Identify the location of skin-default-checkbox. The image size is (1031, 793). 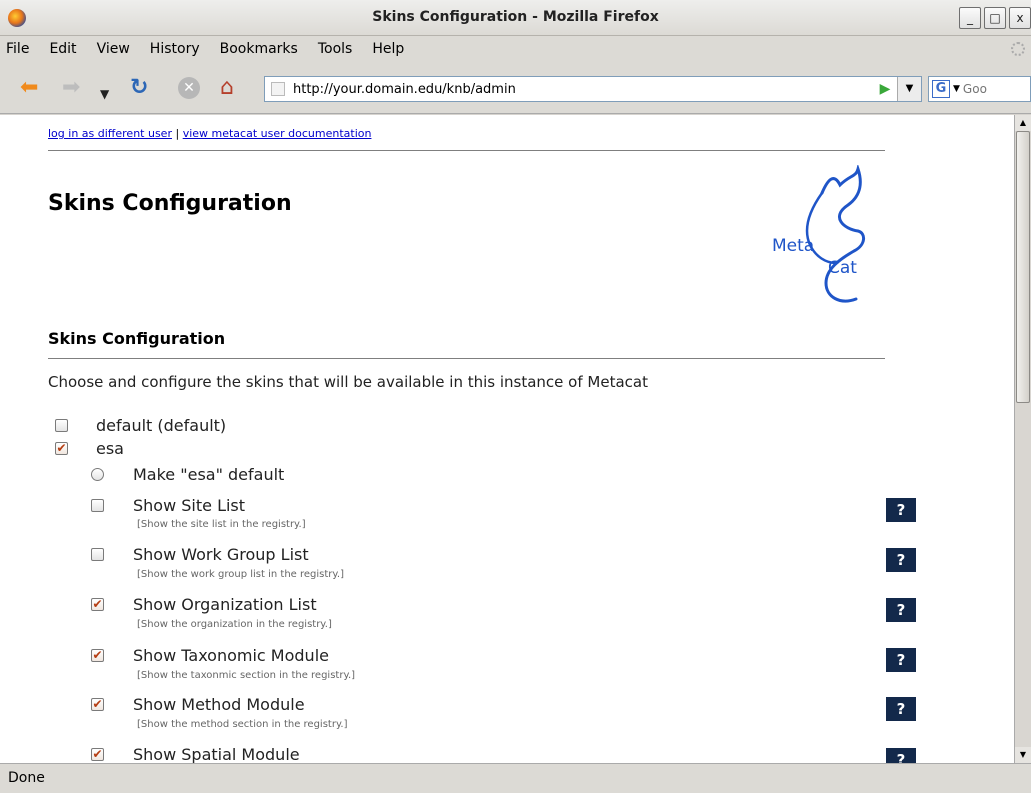
(61, 425).